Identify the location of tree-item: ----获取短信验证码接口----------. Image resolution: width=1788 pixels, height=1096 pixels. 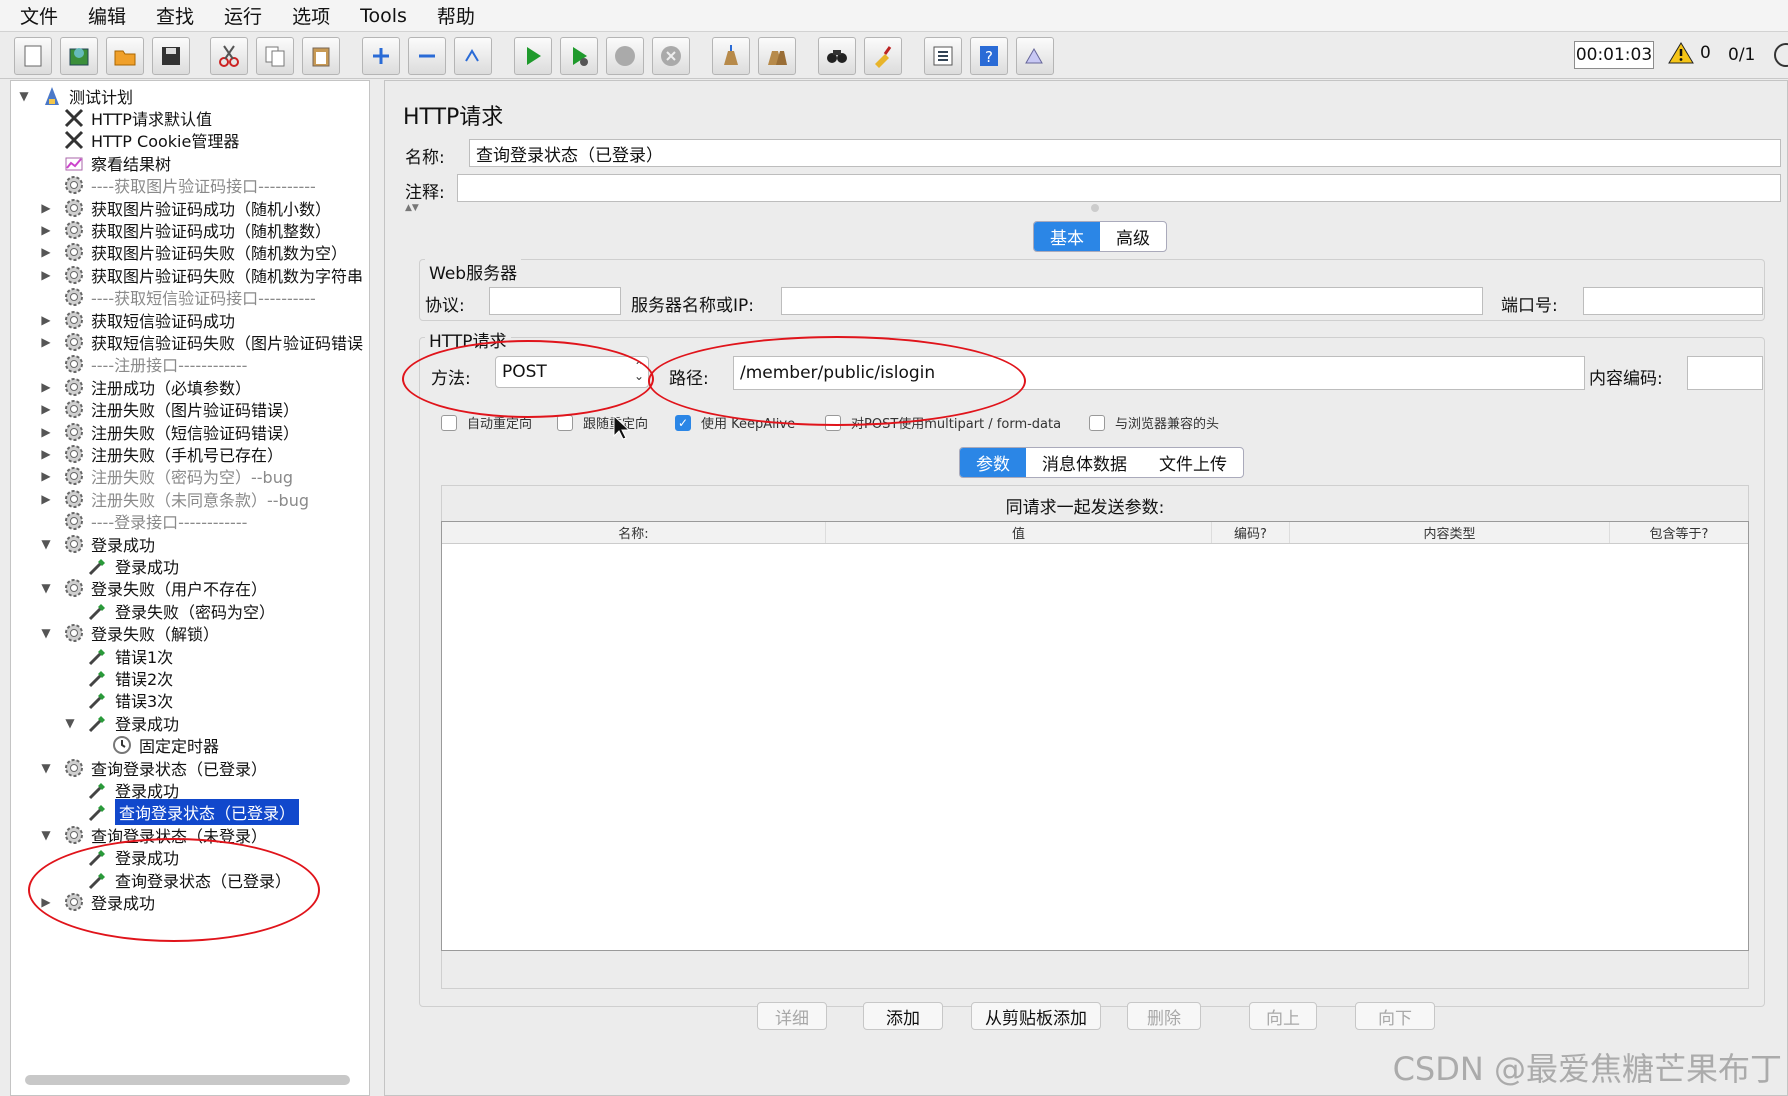
(177, 297).